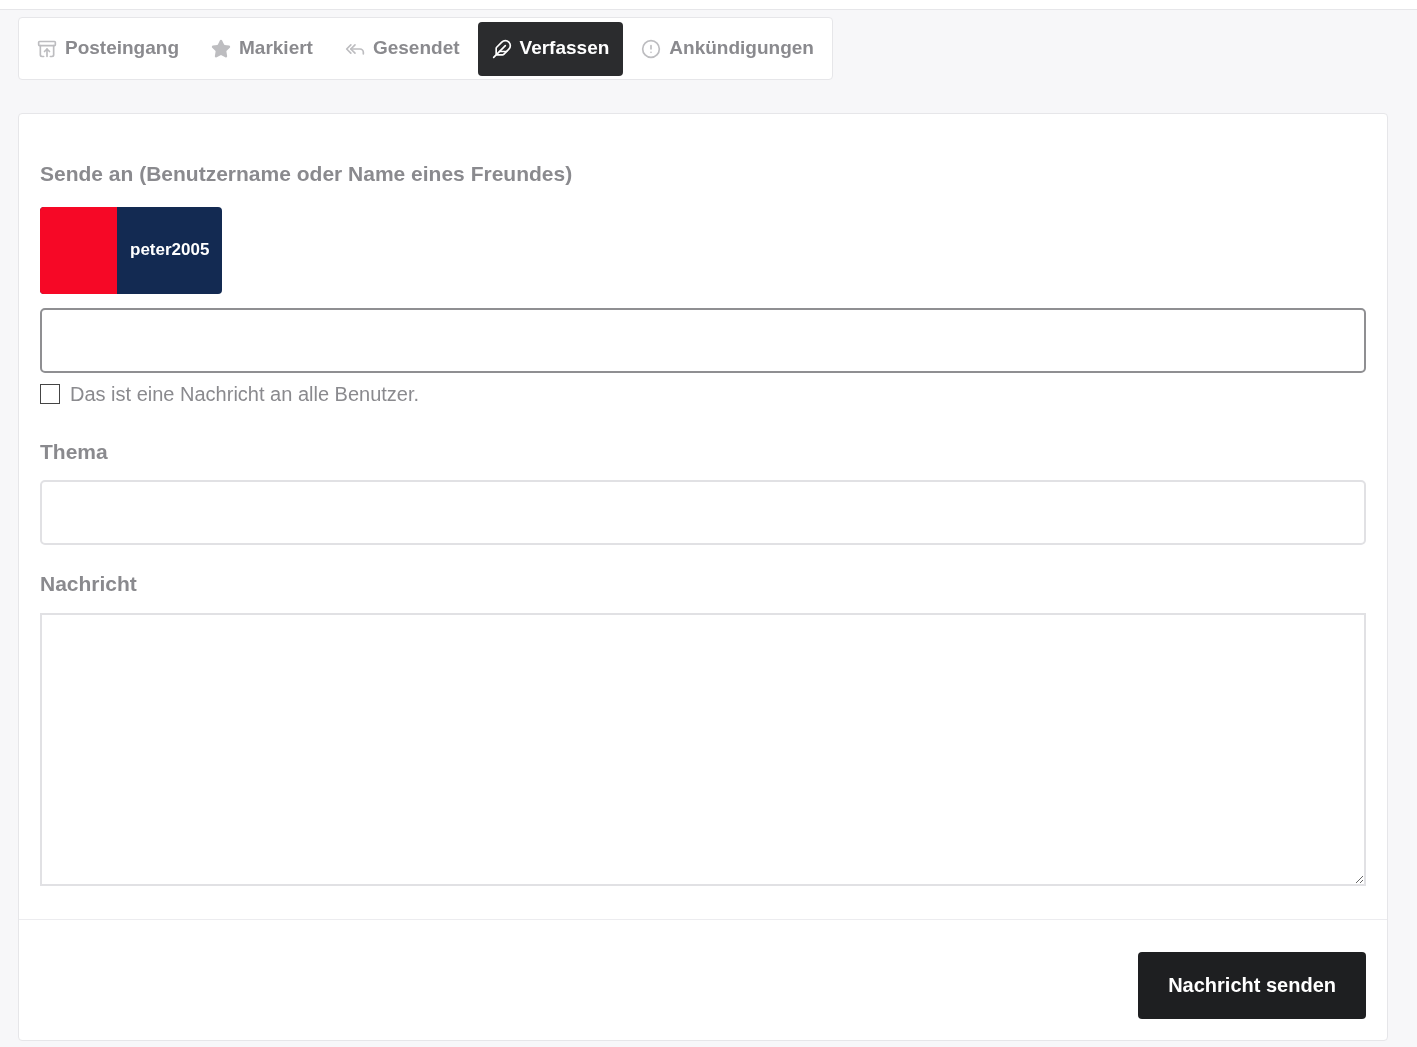 The image size is (1417, 1047). What do you see at coordinates (651, 48) in the screenshot?
I see `exclamation-circle-icon` at bounding box center [651, 48].